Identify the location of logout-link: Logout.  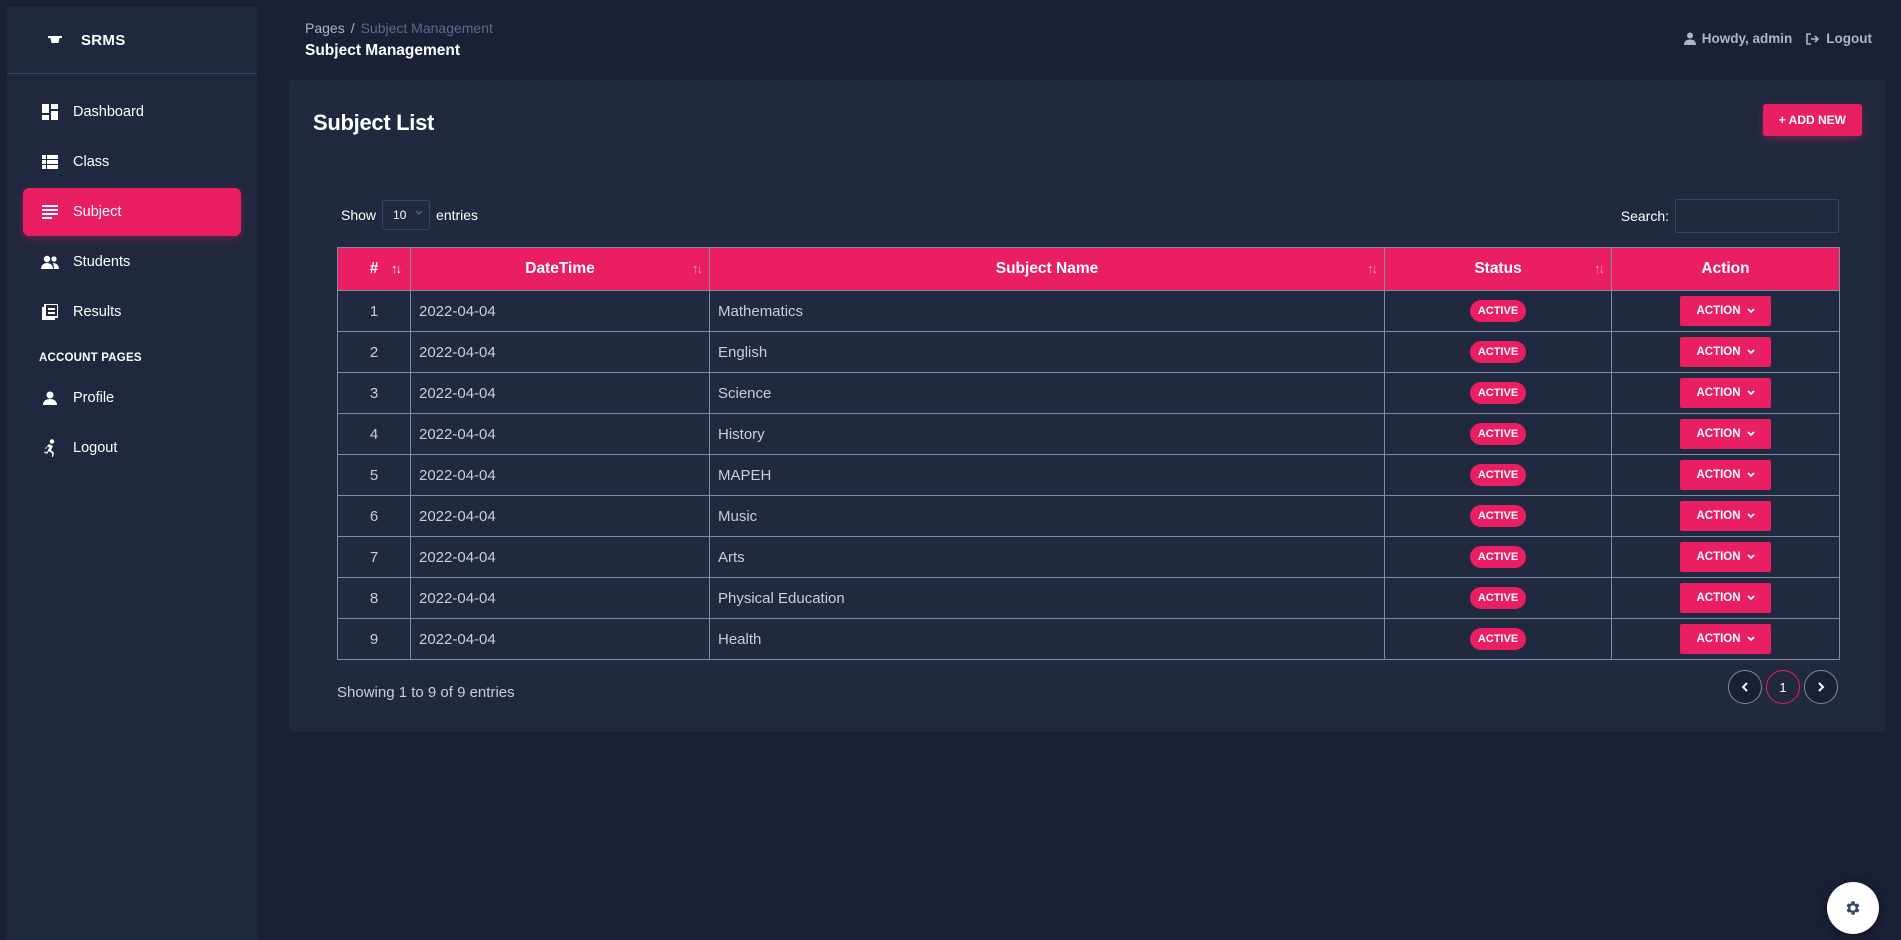
(1839, 38).